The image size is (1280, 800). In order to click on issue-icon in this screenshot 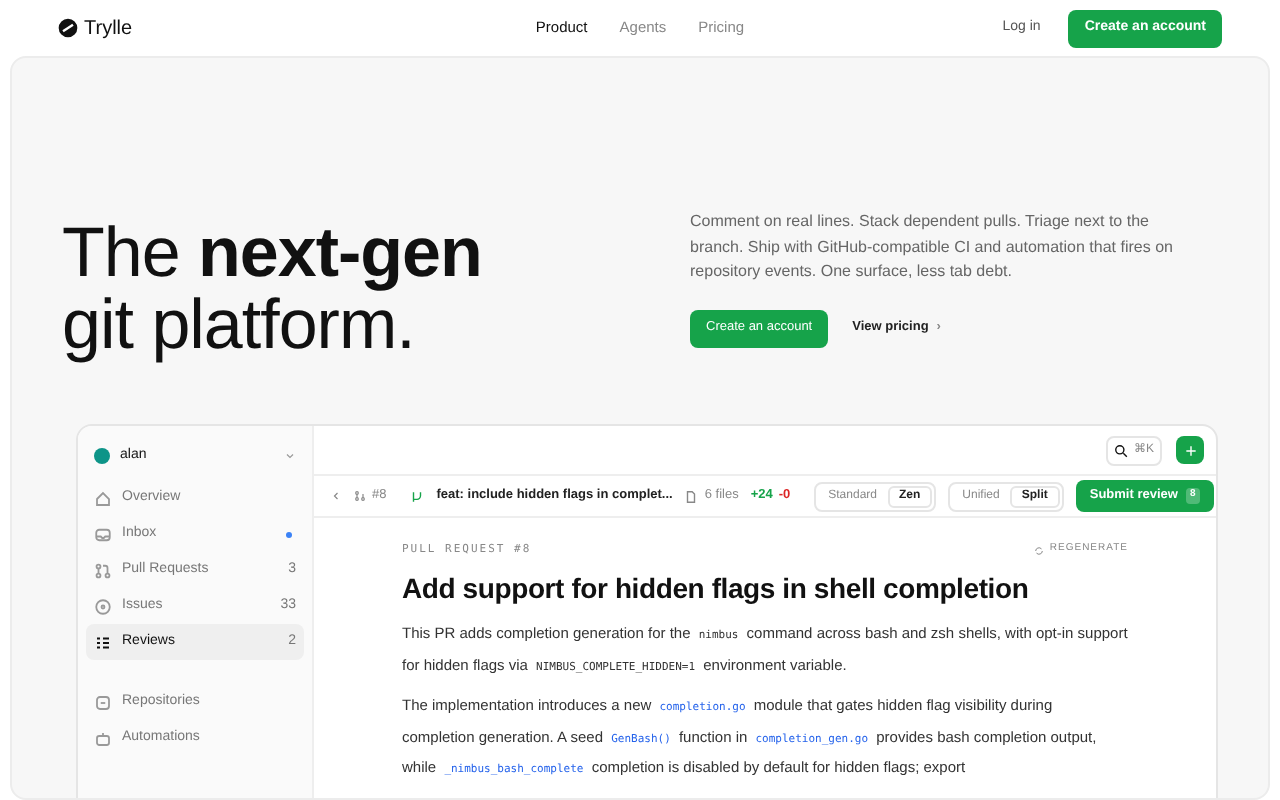, I will do `click(103, 606)`.